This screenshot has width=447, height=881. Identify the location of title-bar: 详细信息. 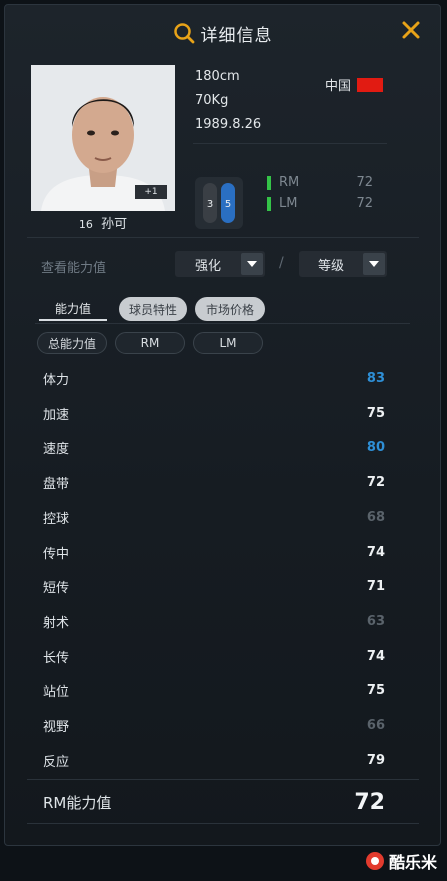
(222, 33).